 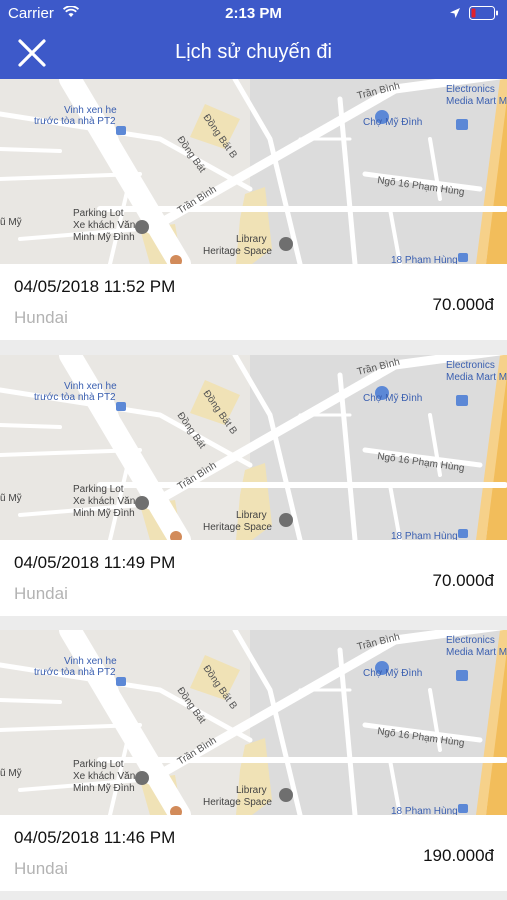 I want to click on status-bar: Carrier 2:13 PM, so click(x=253, y=14).